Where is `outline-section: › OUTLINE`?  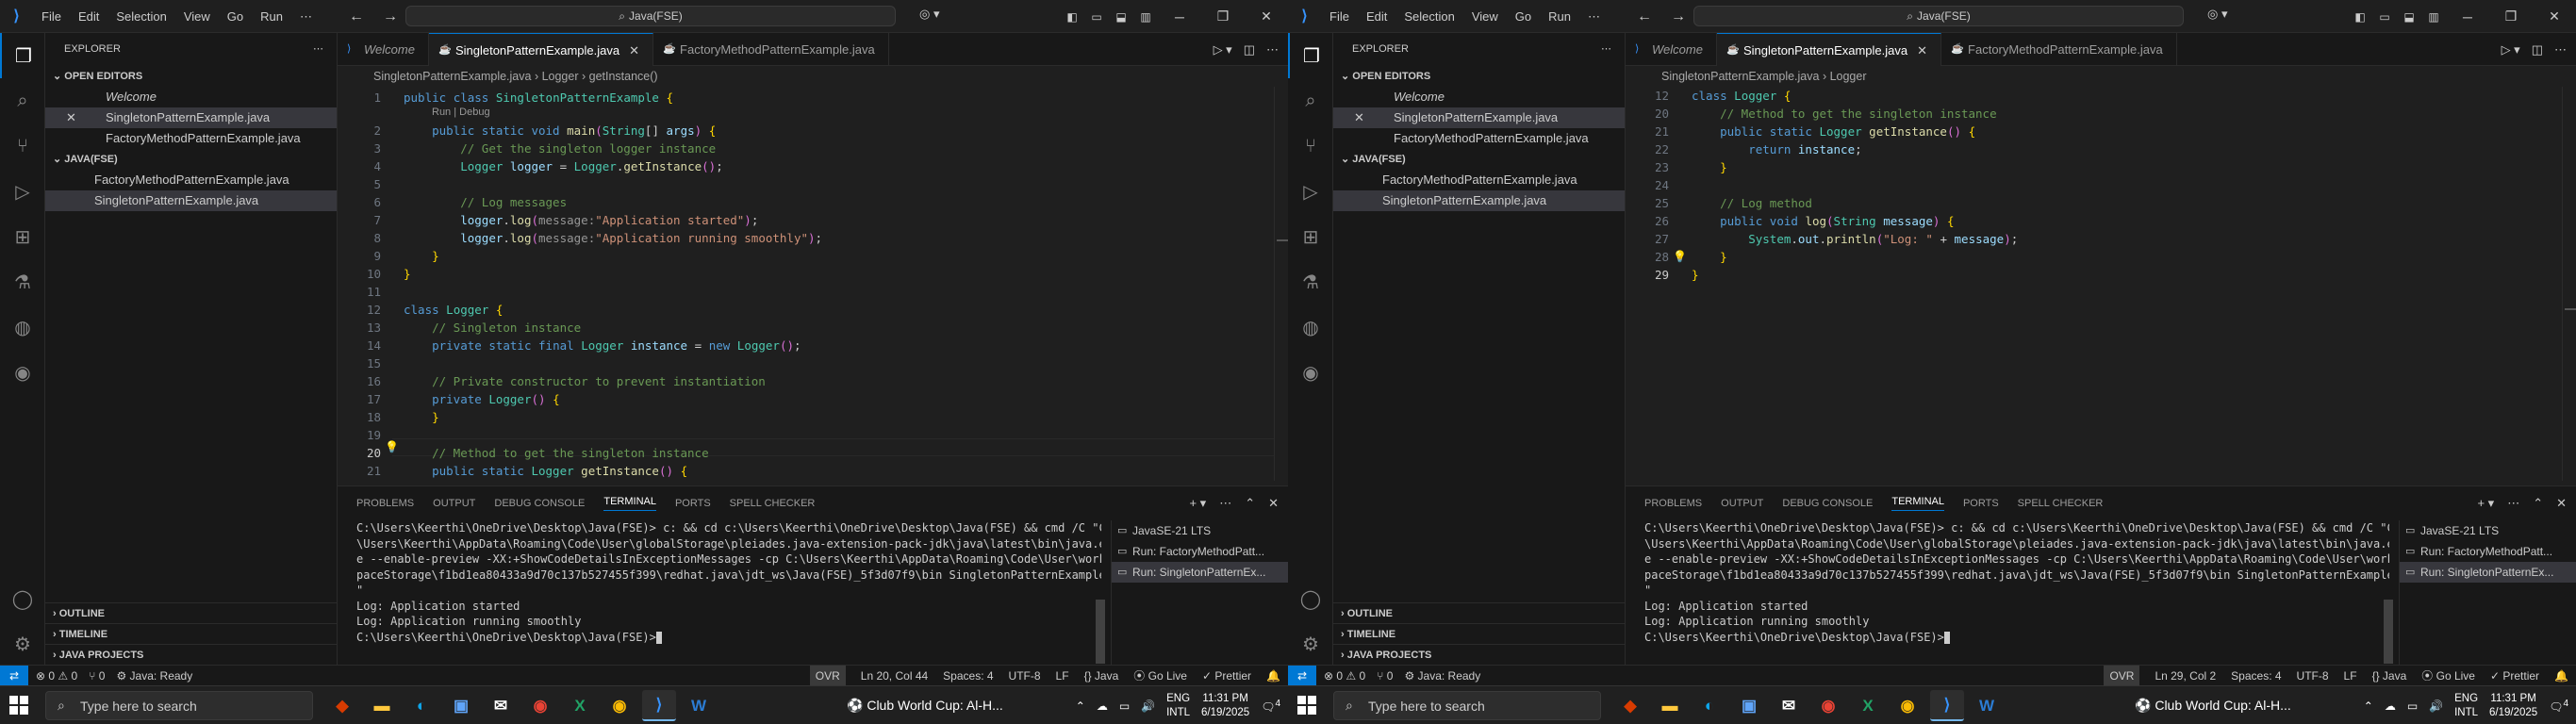
outline-section: › OUTLINE is located at coordinates (1479, 612).